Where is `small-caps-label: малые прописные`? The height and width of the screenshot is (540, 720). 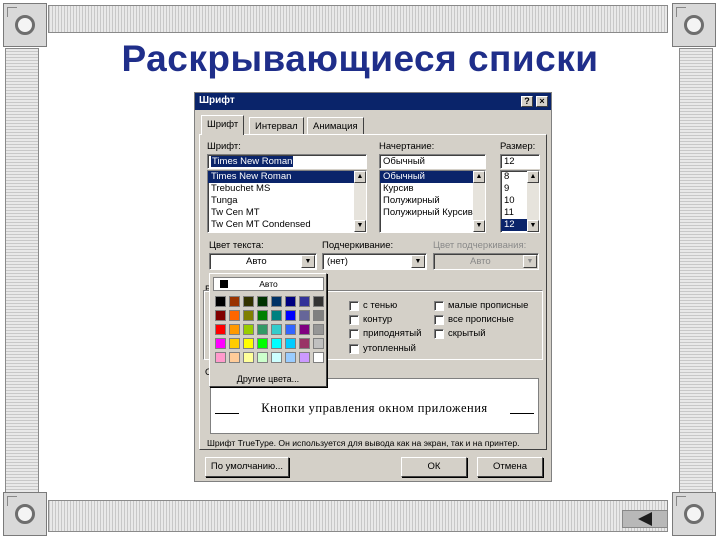 small-caps-label: малые прописные is located at coordinates (488, 305).